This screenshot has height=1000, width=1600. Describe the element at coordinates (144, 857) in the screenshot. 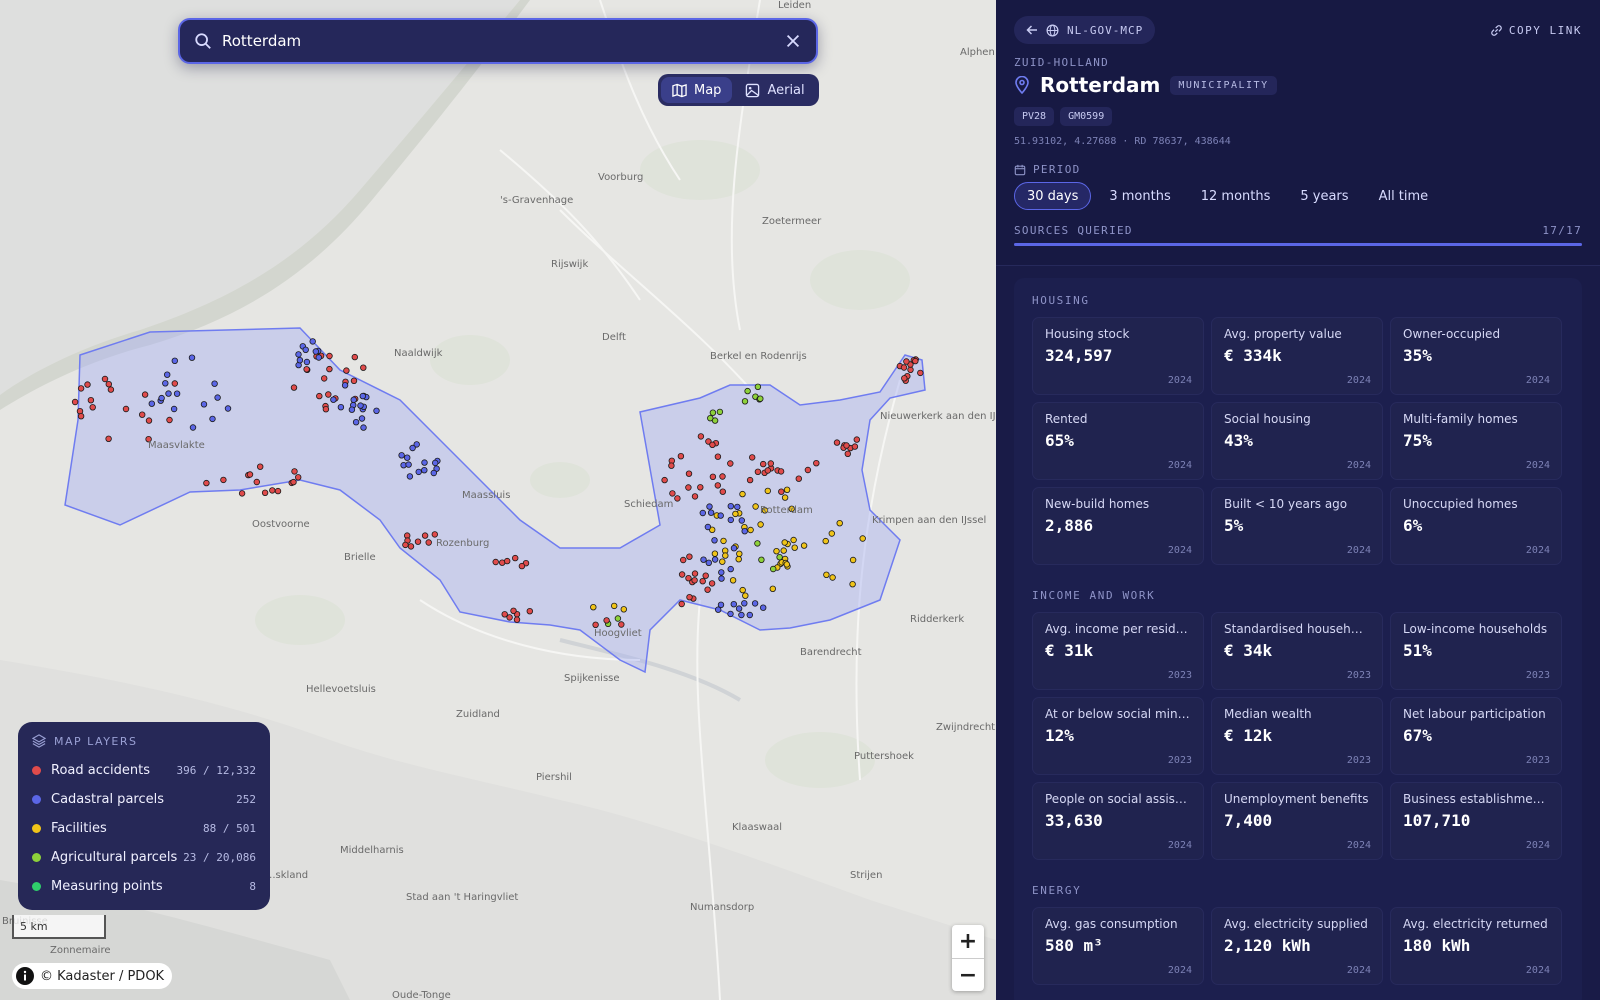

I see `map-layer-item: Agricultural parcels 23 / 20,086` at that location.